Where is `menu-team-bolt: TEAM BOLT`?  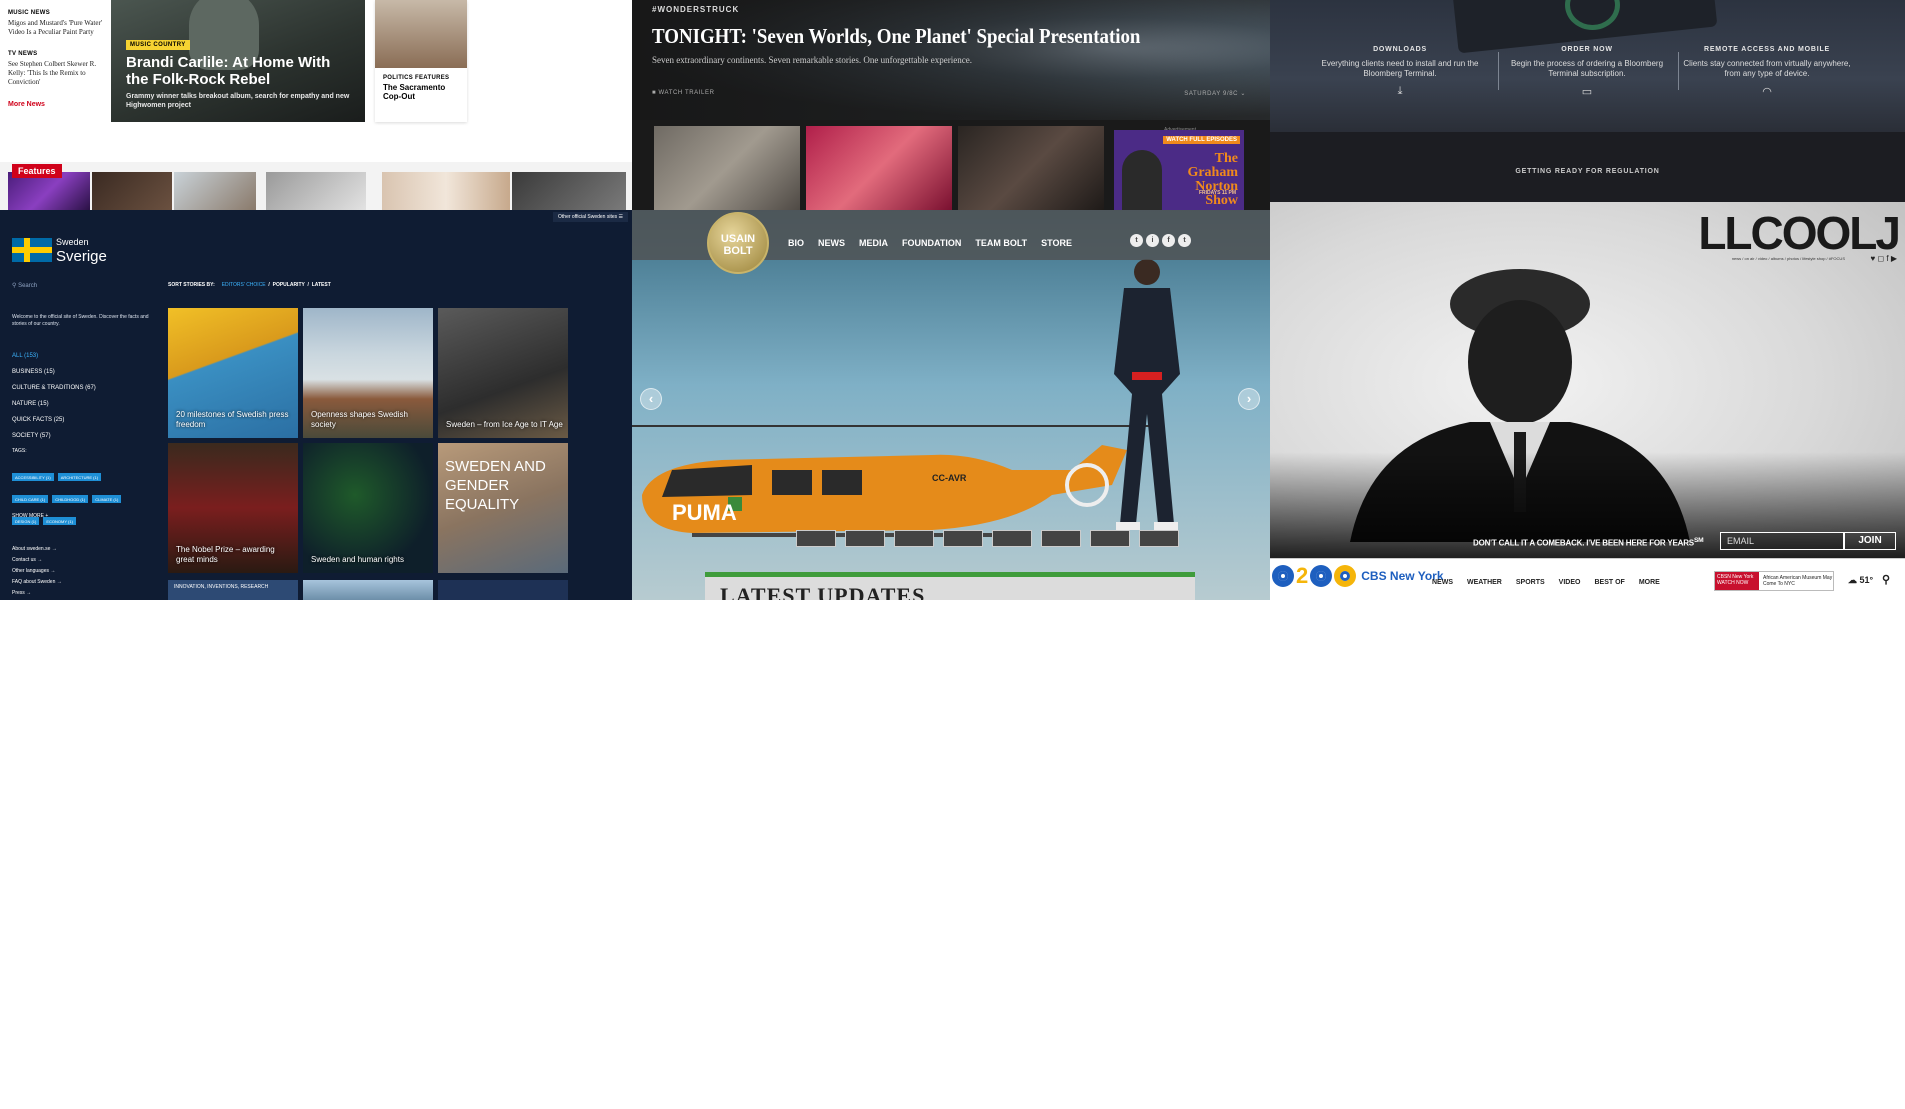
menu-team-bolt: TEAM BOLT is located at coordinates (1001, 243).